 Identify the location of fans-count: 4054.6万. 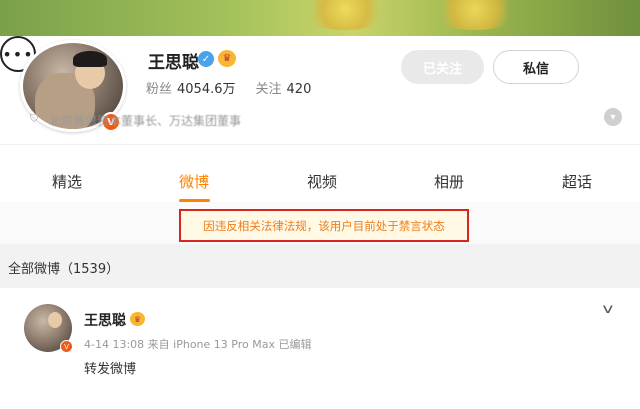
(206, 89).